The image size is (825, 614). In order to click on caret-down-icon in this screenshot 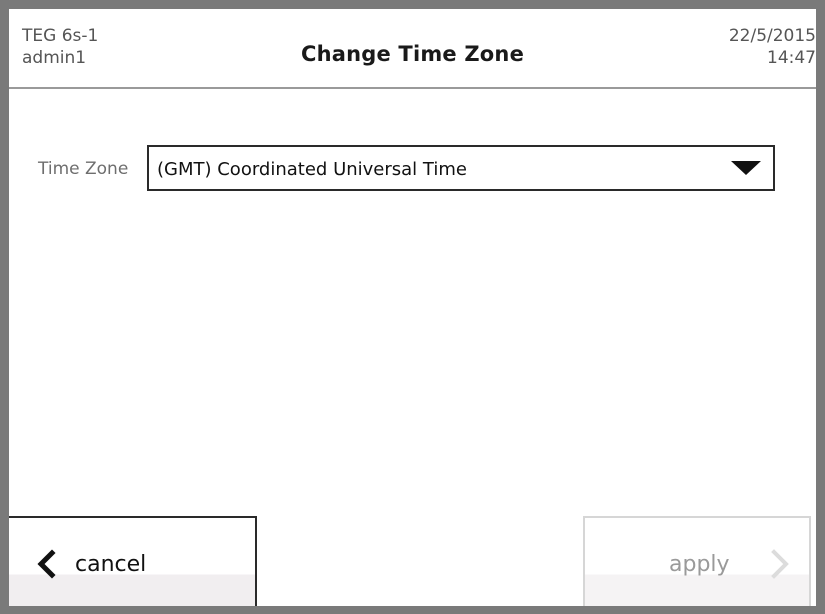, I will do `click(746, 168)`.